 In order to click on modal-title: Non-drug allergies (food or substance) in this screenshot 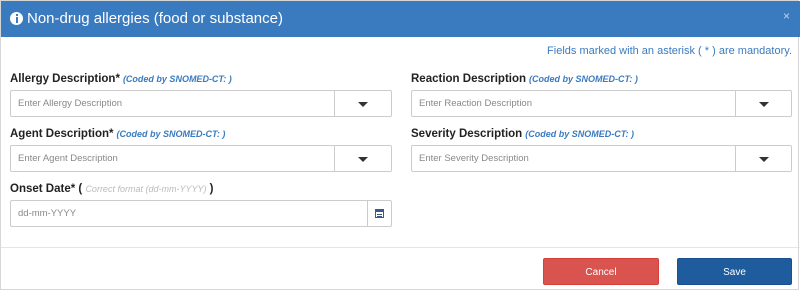, I will do `click(155, 18)`.